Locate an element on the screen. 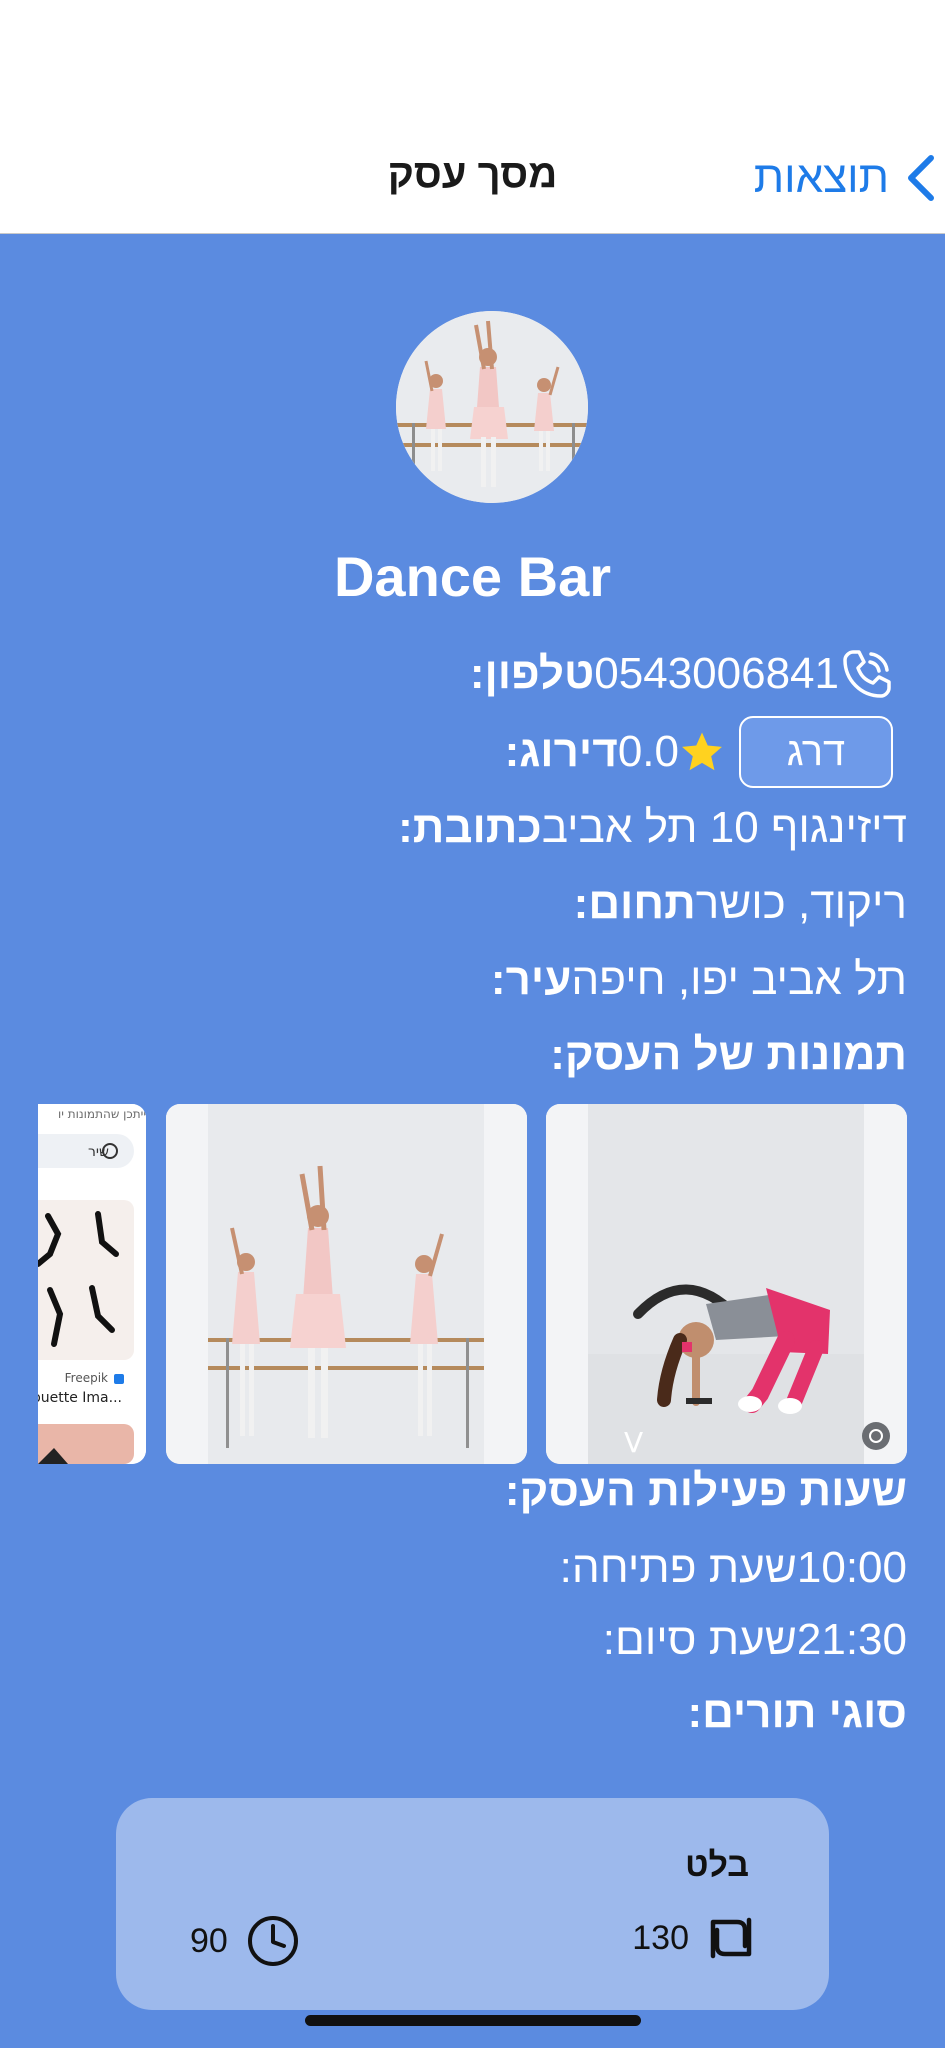 Image resolution: width=945 pixels, height=2048 pixels. address-row: כתובת: דיזינגוף 10 תל אביב is located at coordinates (630, 828).